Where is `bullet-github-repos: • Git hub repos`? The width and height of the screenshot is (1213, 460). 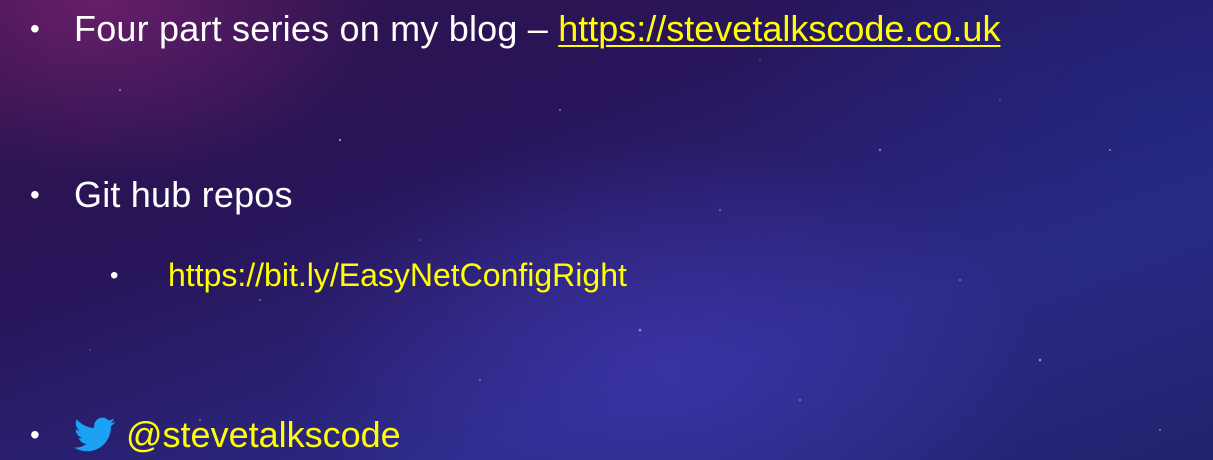 bullet-github-repos: • Git hub repos is located at coordinates (161, 195).